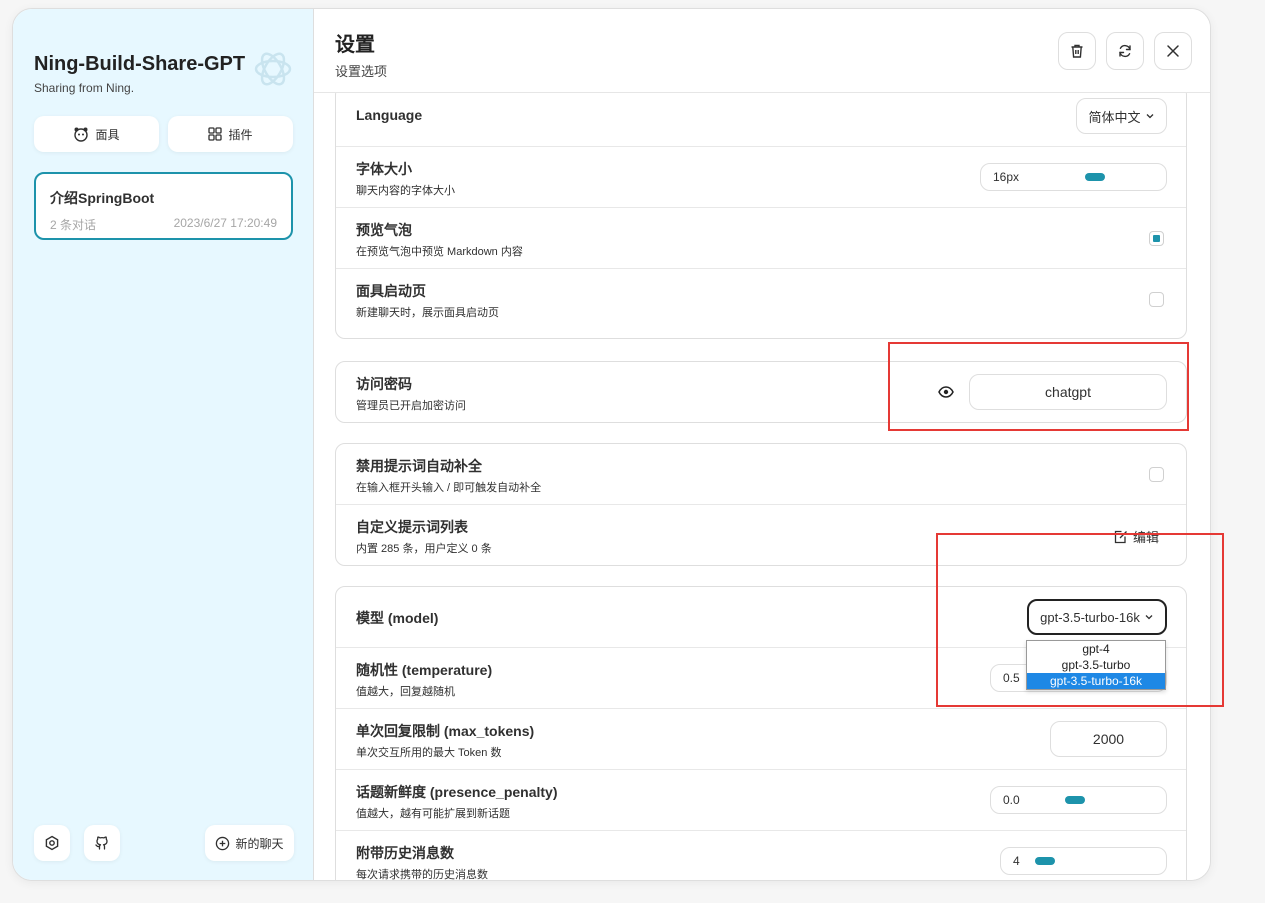 The height and width of the screenshot is (903, 1265). I want to click on close-icon, so click(1173, 51).